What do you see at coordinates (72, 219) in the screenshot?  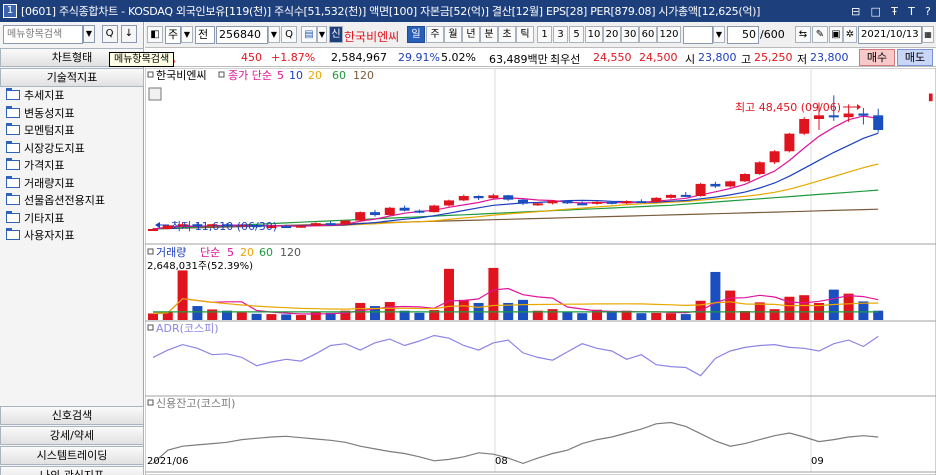 I see `tree-item: 기타지표` at bounding box center [72, 219].